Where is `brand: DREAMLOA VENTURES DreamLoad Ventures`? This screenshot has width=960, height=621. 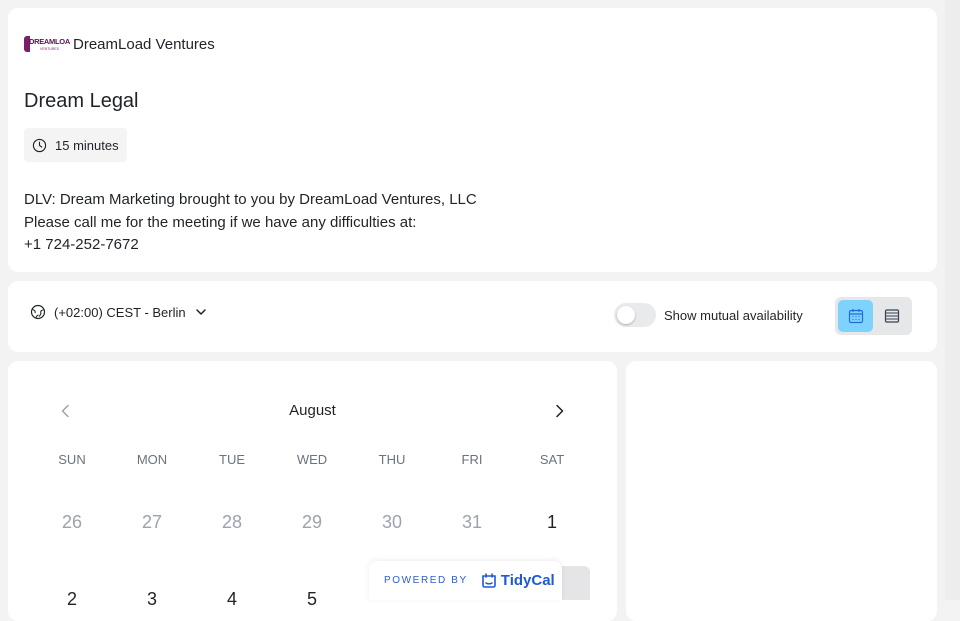
brand: DREAMLOA VENTURES DreamLoad Ventures is located at coordinates (119, 44).